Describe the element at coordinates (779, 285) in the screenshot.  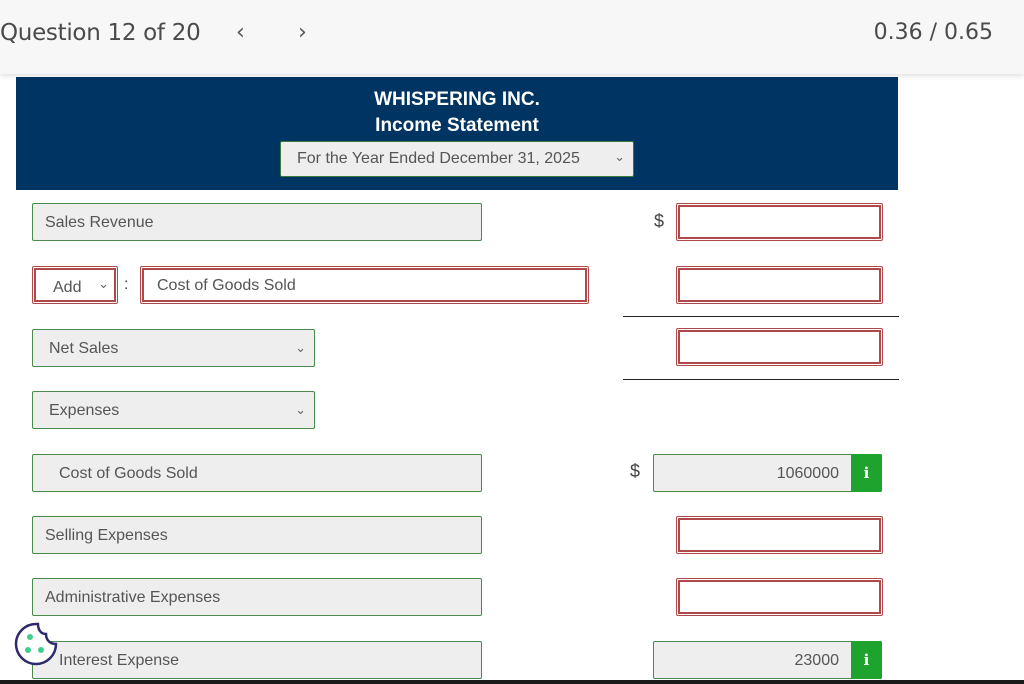
I see `adjustment-amount-input` at that location.